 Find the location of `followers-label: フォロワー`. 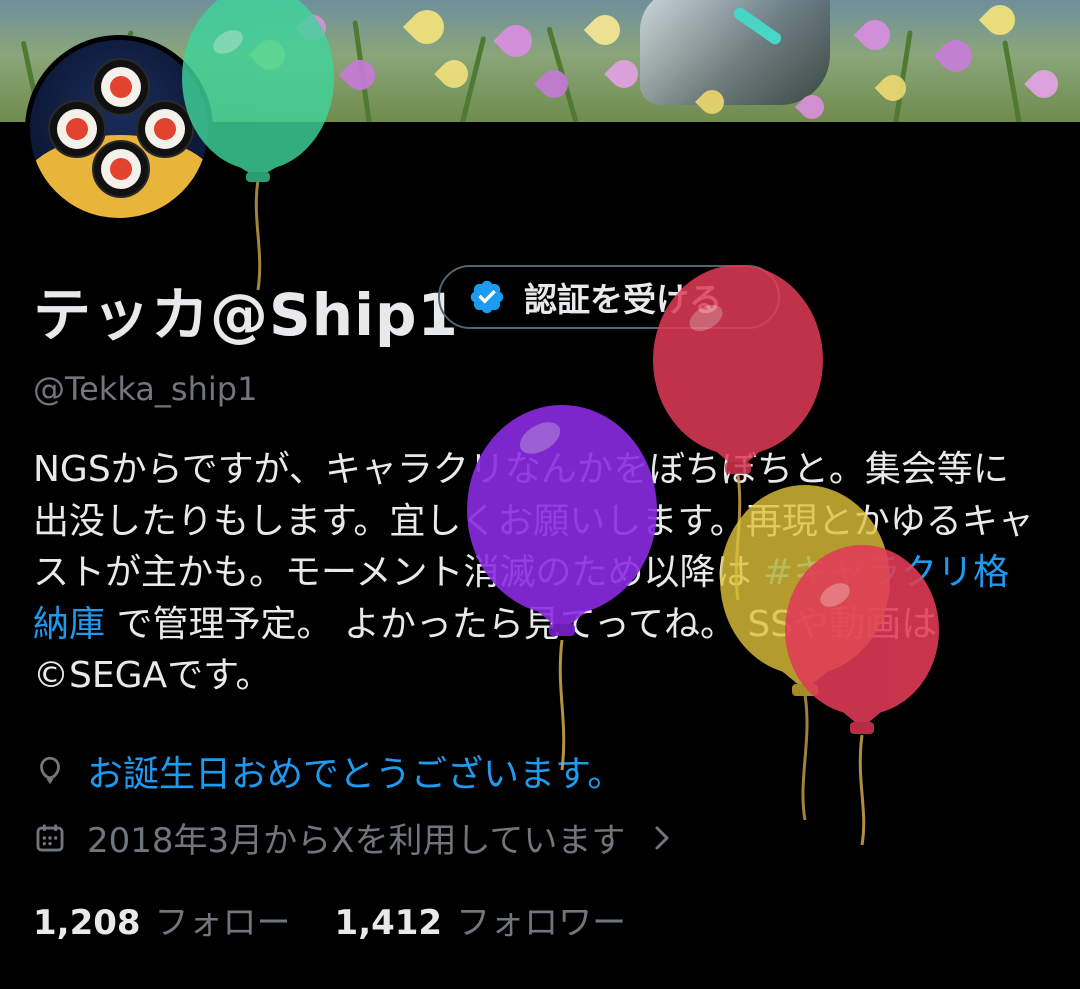

followers-label: フォロワー is located at coordinates (541, 923).